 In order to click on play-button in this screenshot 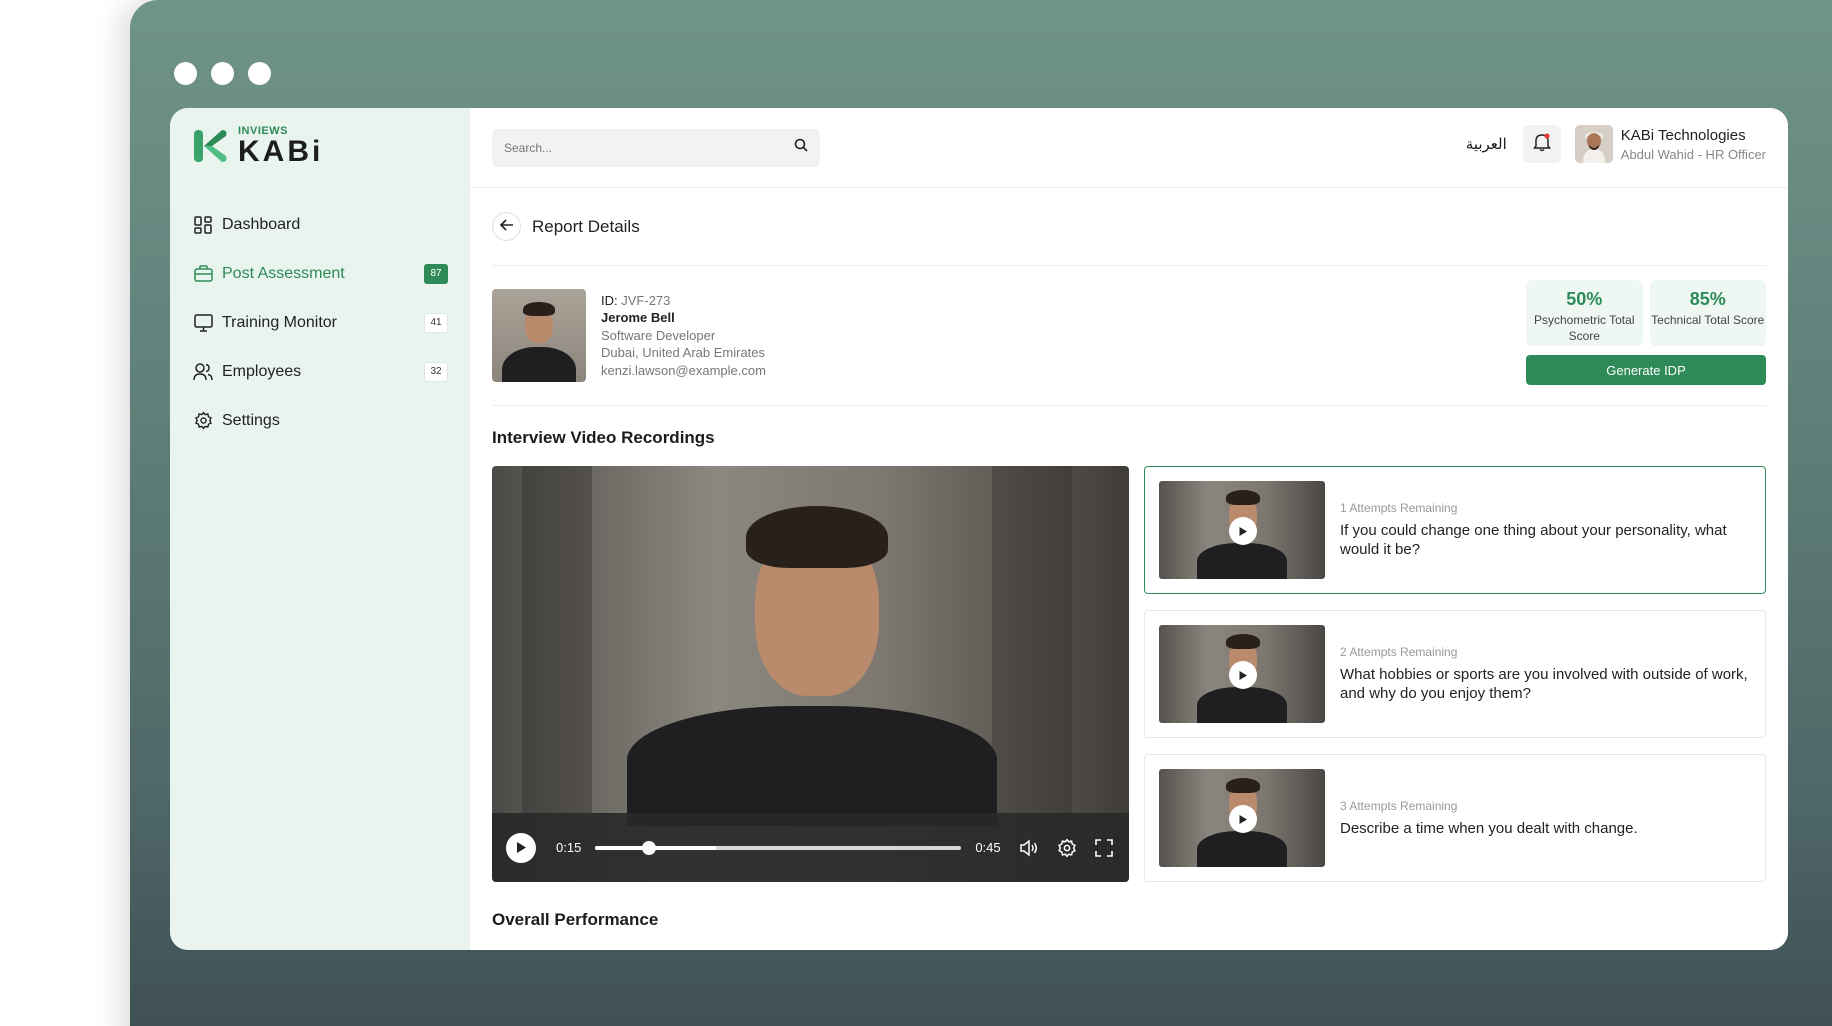, I will do `click(521, 847)`.